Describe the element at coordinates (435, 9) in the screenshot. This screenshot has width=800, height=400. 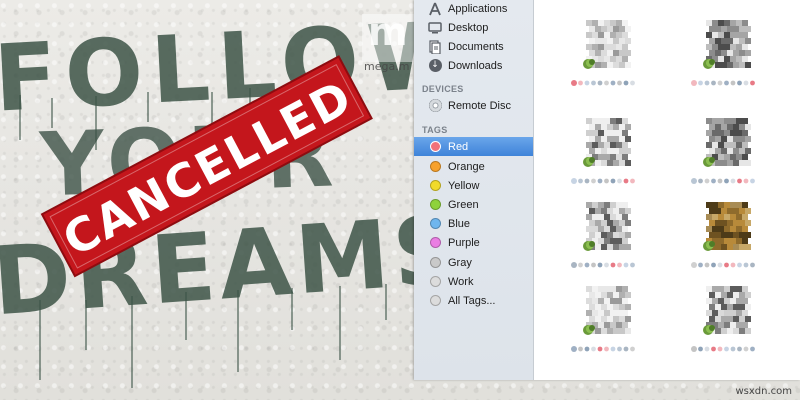
I see `applications-icon` at that location.